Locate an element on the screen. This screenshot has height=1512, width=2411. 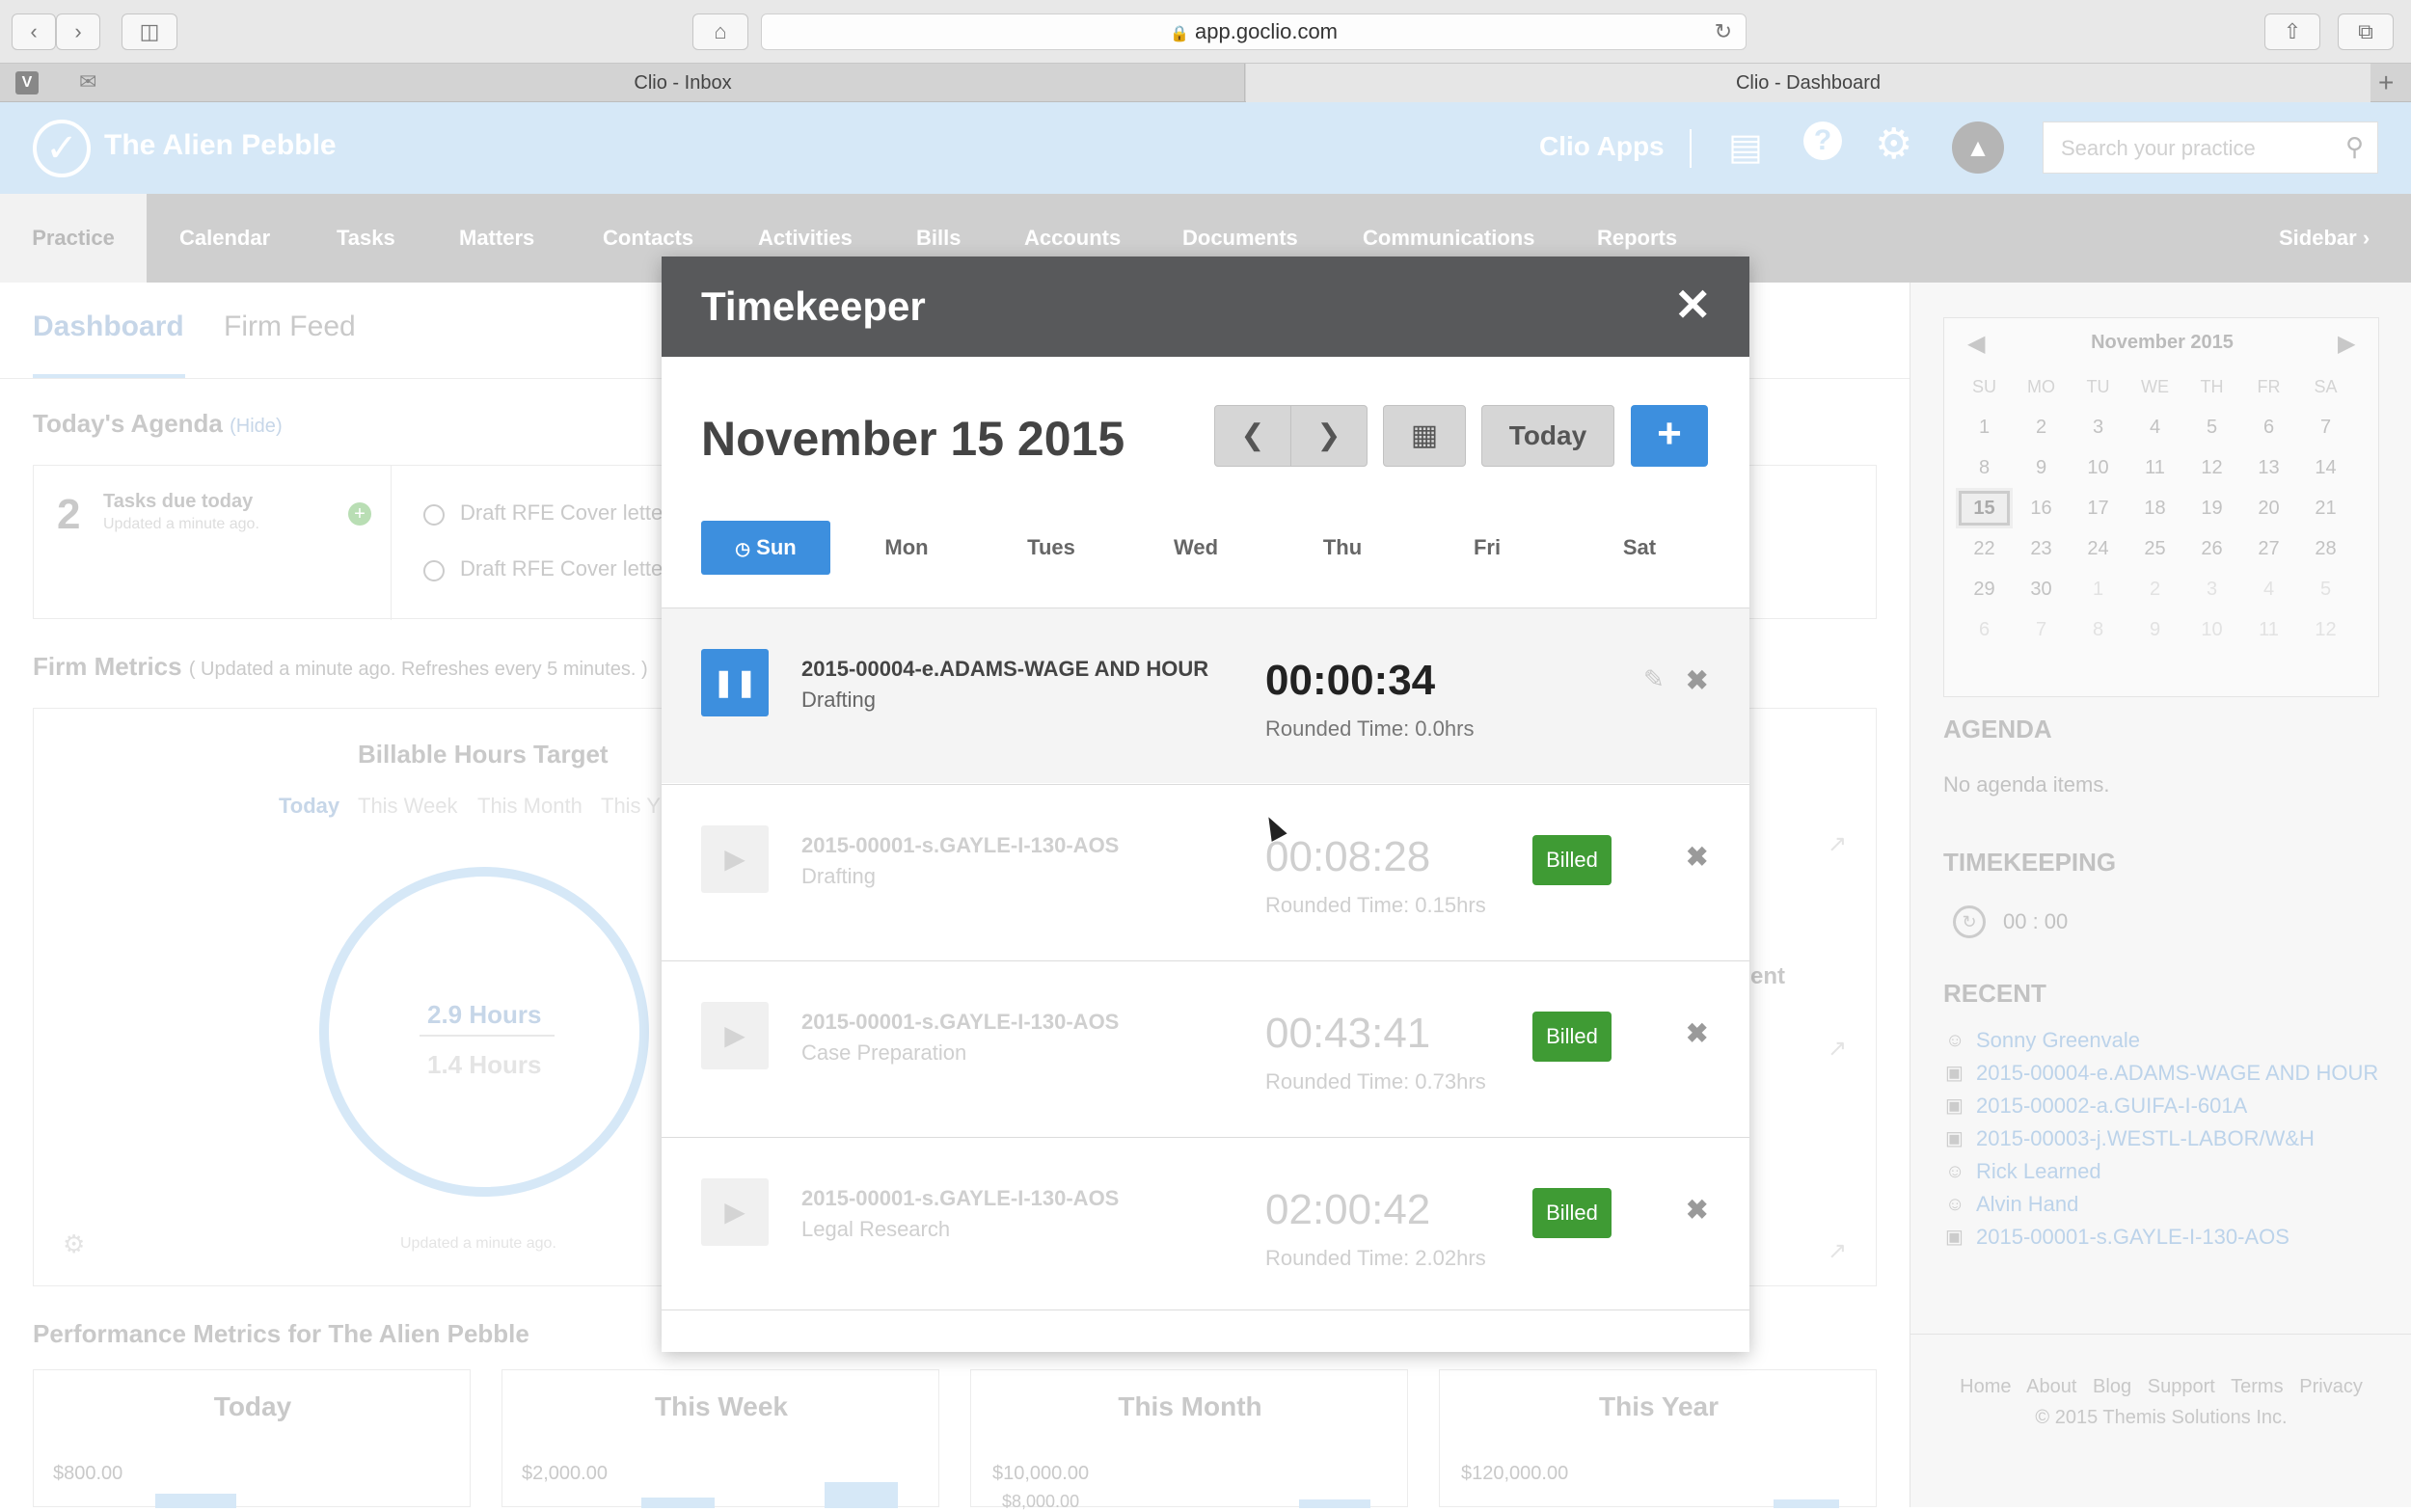
day-tab-tues: Tues is located at coordinates (1051, 548).